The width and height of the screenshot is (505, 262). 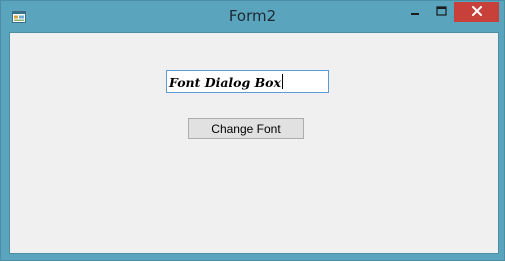 I want to click on close-button, so click(x=476, y=12).